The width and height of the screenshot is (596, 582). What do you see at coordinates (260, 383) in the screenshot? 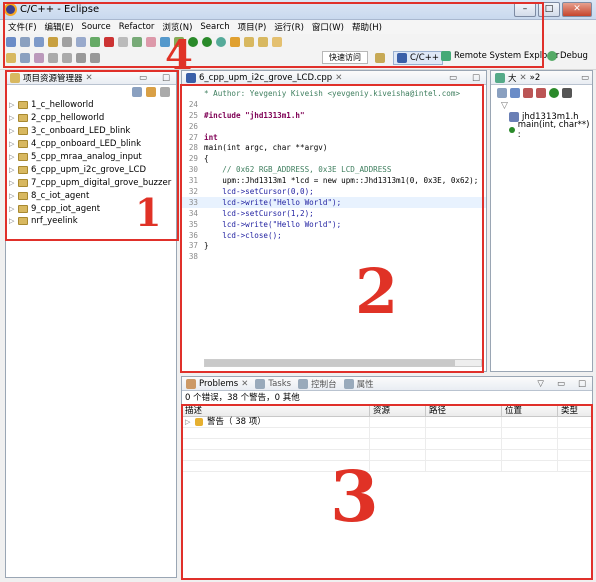
I see `tasks-icon` at bounding box center [260, 383].